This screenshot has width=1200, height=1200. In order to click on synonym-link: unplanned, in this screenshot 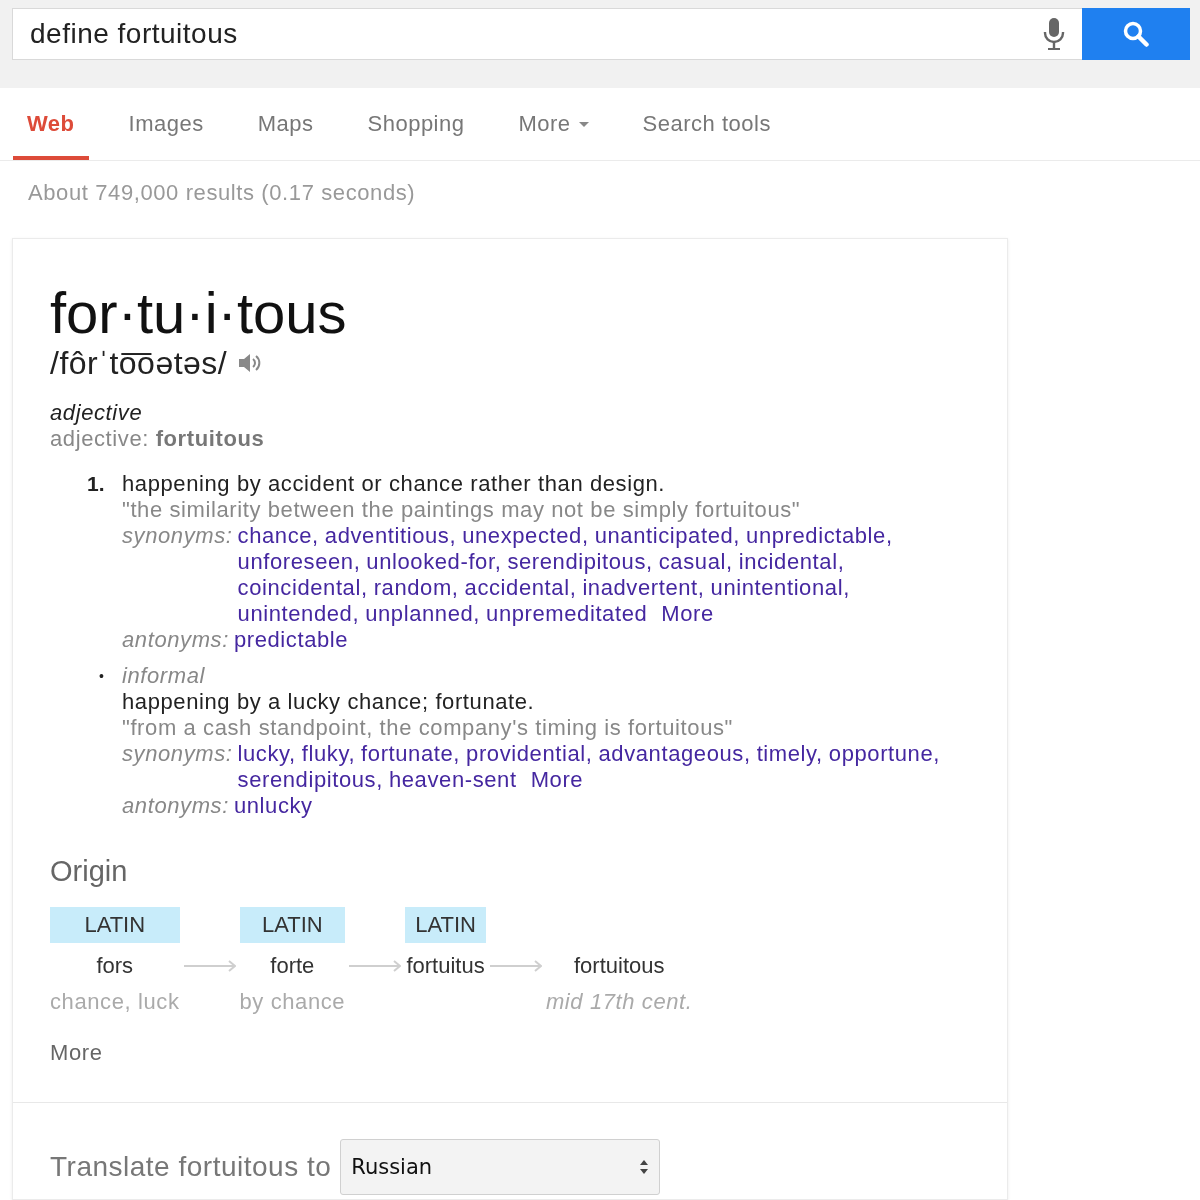, I will do `click(423, 614)`.